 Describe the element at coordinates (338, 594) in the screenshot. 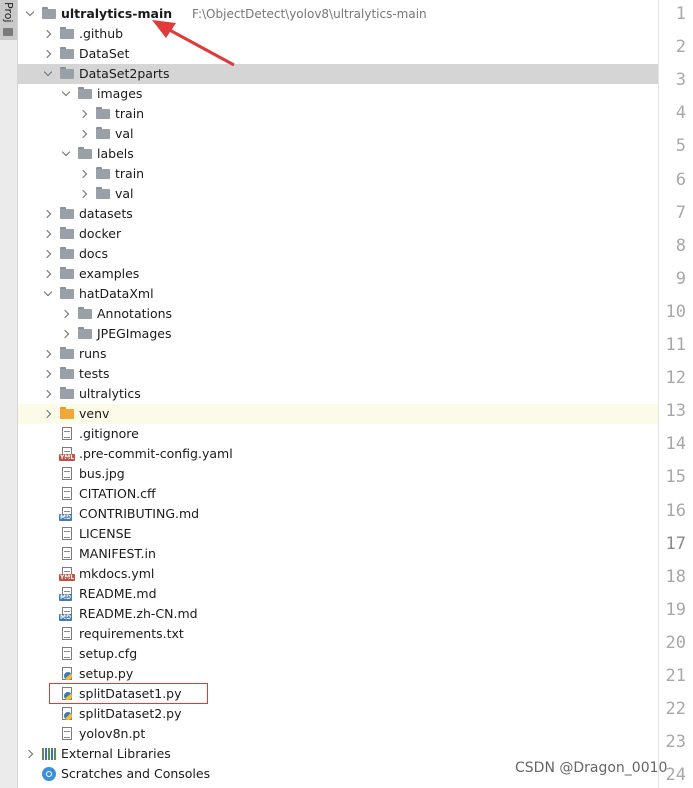

I see `tree-item-readme-md: MD README.md` at that location.